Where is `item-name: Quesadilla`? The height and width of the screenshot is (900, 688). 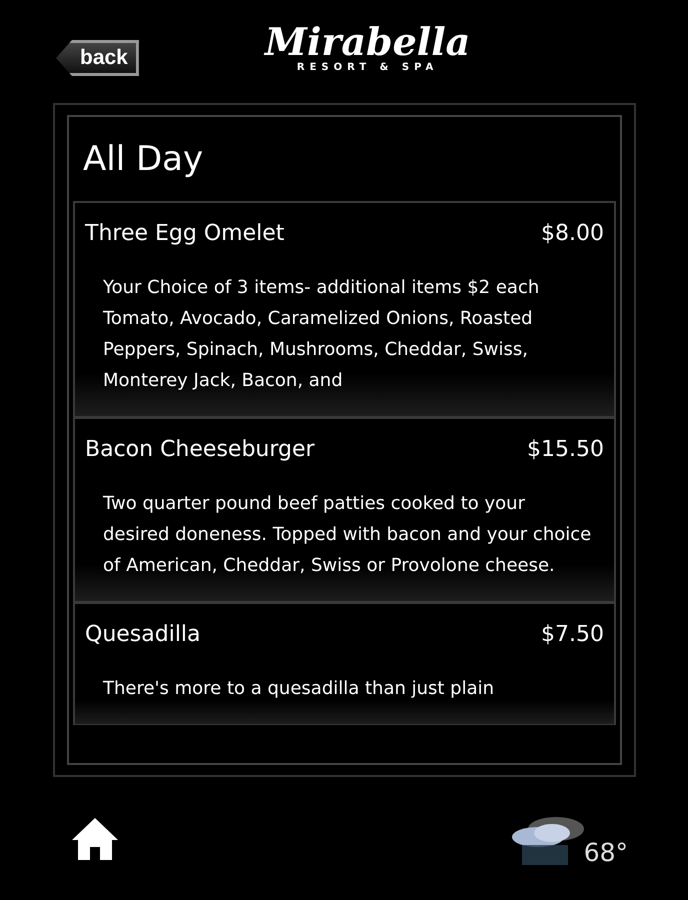
item-name: Quesadilla is located at coordinates (143, 634).